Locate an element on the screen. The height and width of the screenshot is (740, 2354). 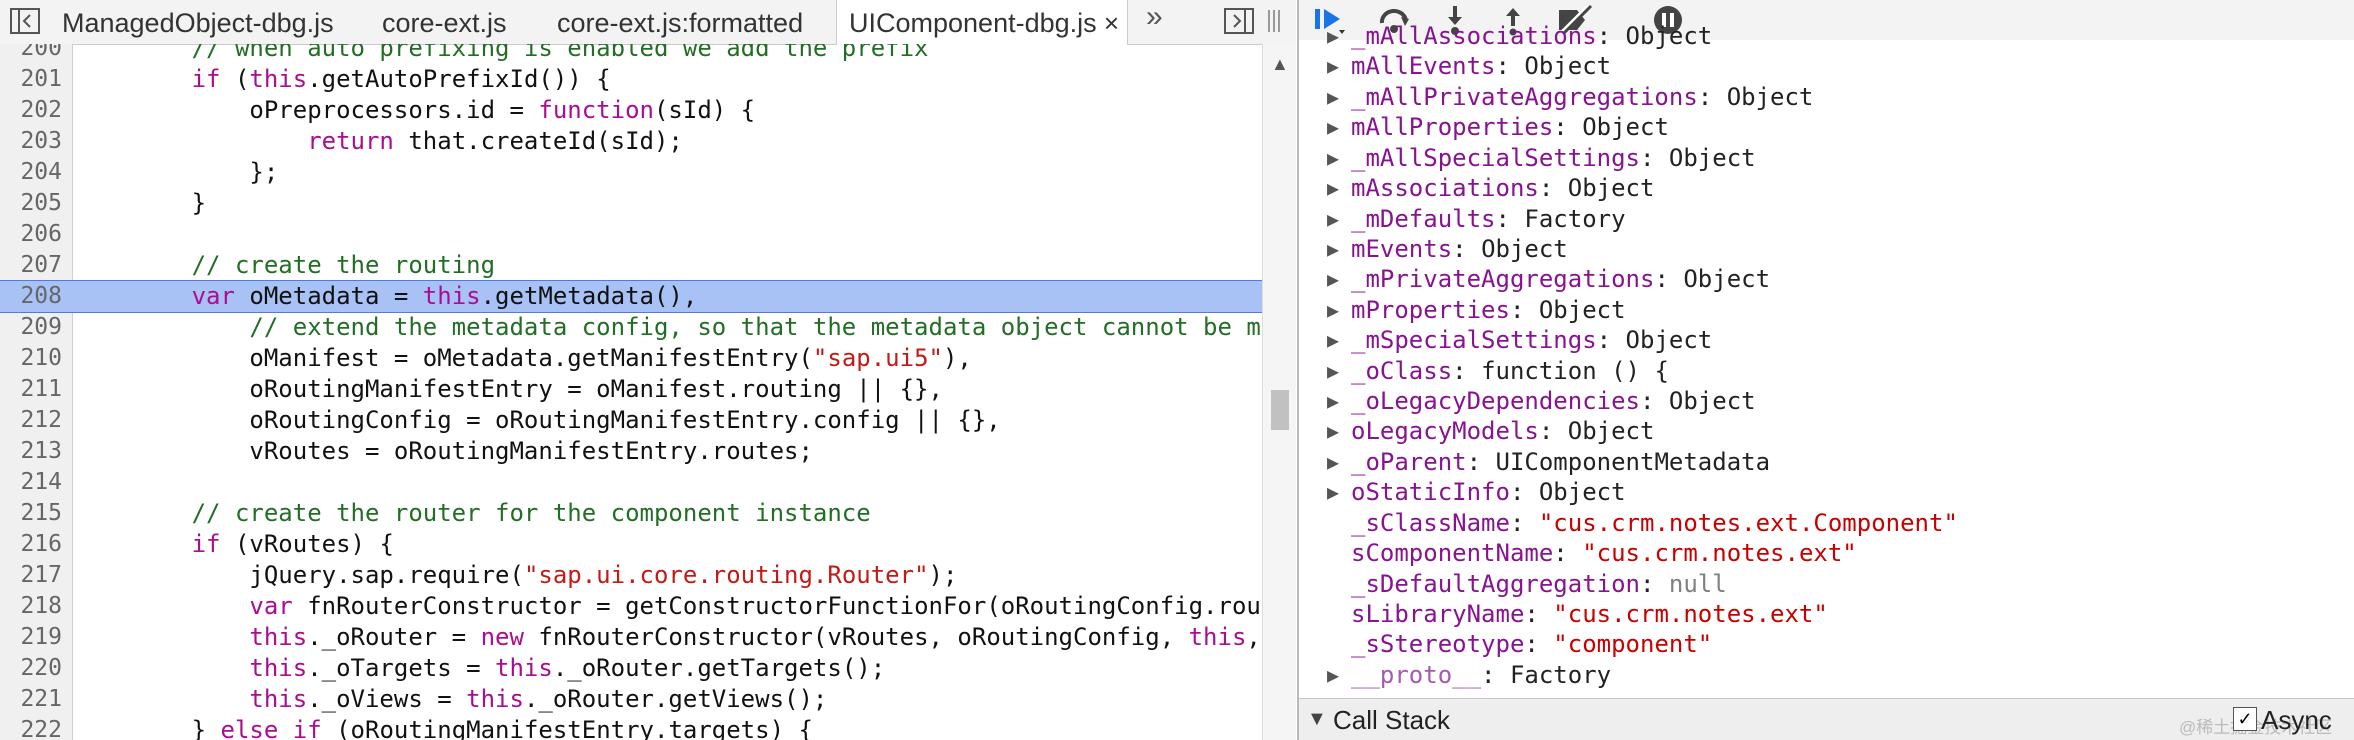
code-line-current-breakpoint: 208 var oMetadata = this.getMetadata(), is located at coordinates (631, 296).